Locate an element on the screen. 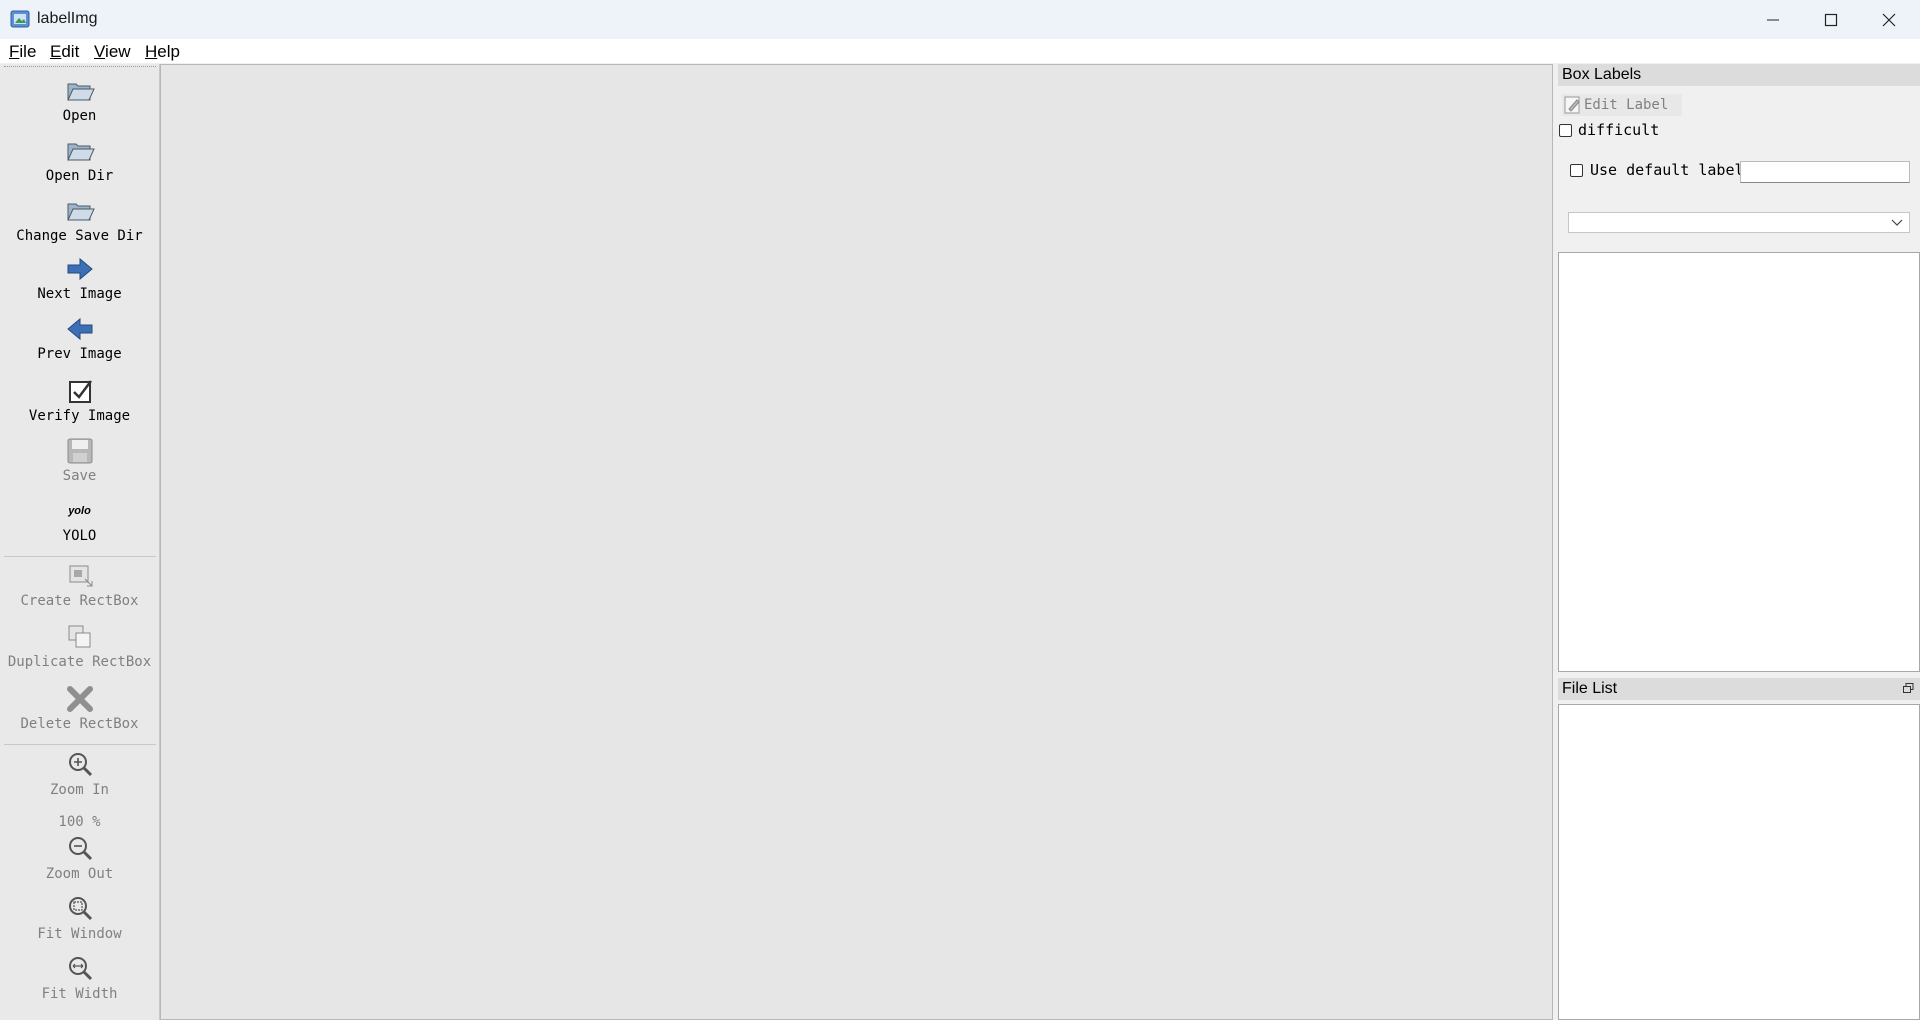  open-label: Open is located at coordinates (79, 116).